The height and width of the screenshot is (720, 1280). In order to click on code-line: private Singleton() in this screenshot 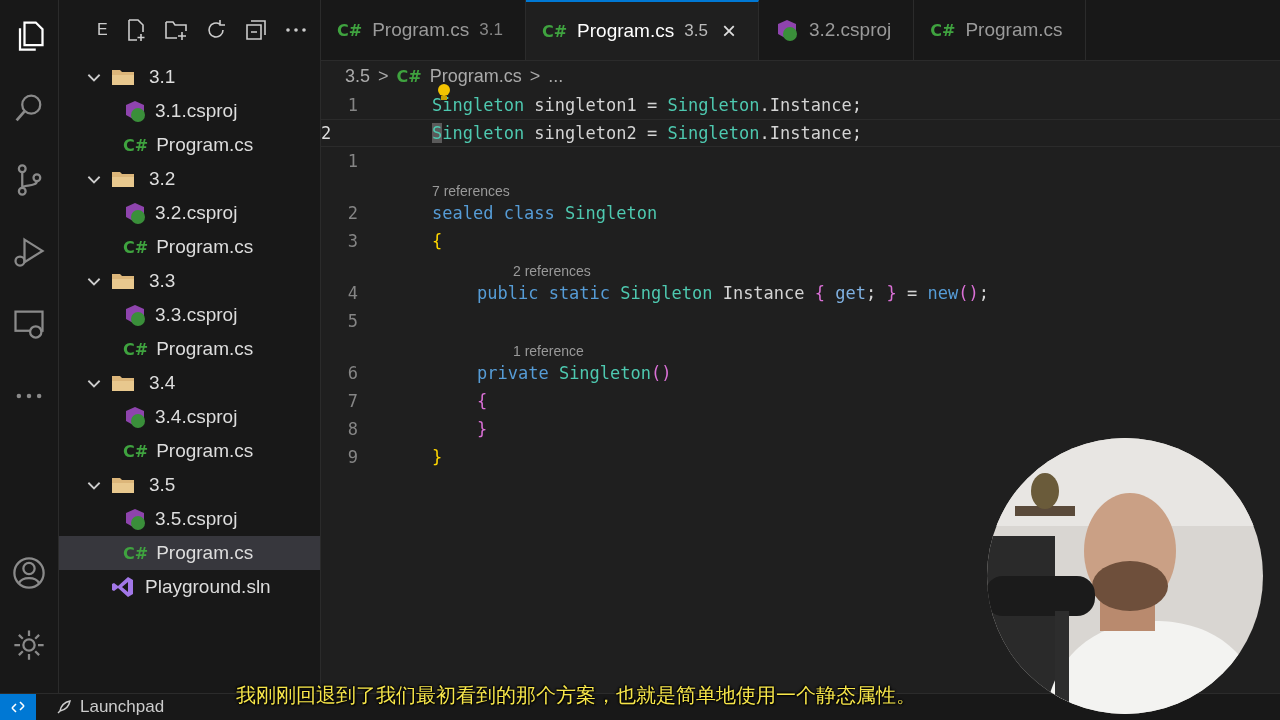, I will do `click(574, 373)`.